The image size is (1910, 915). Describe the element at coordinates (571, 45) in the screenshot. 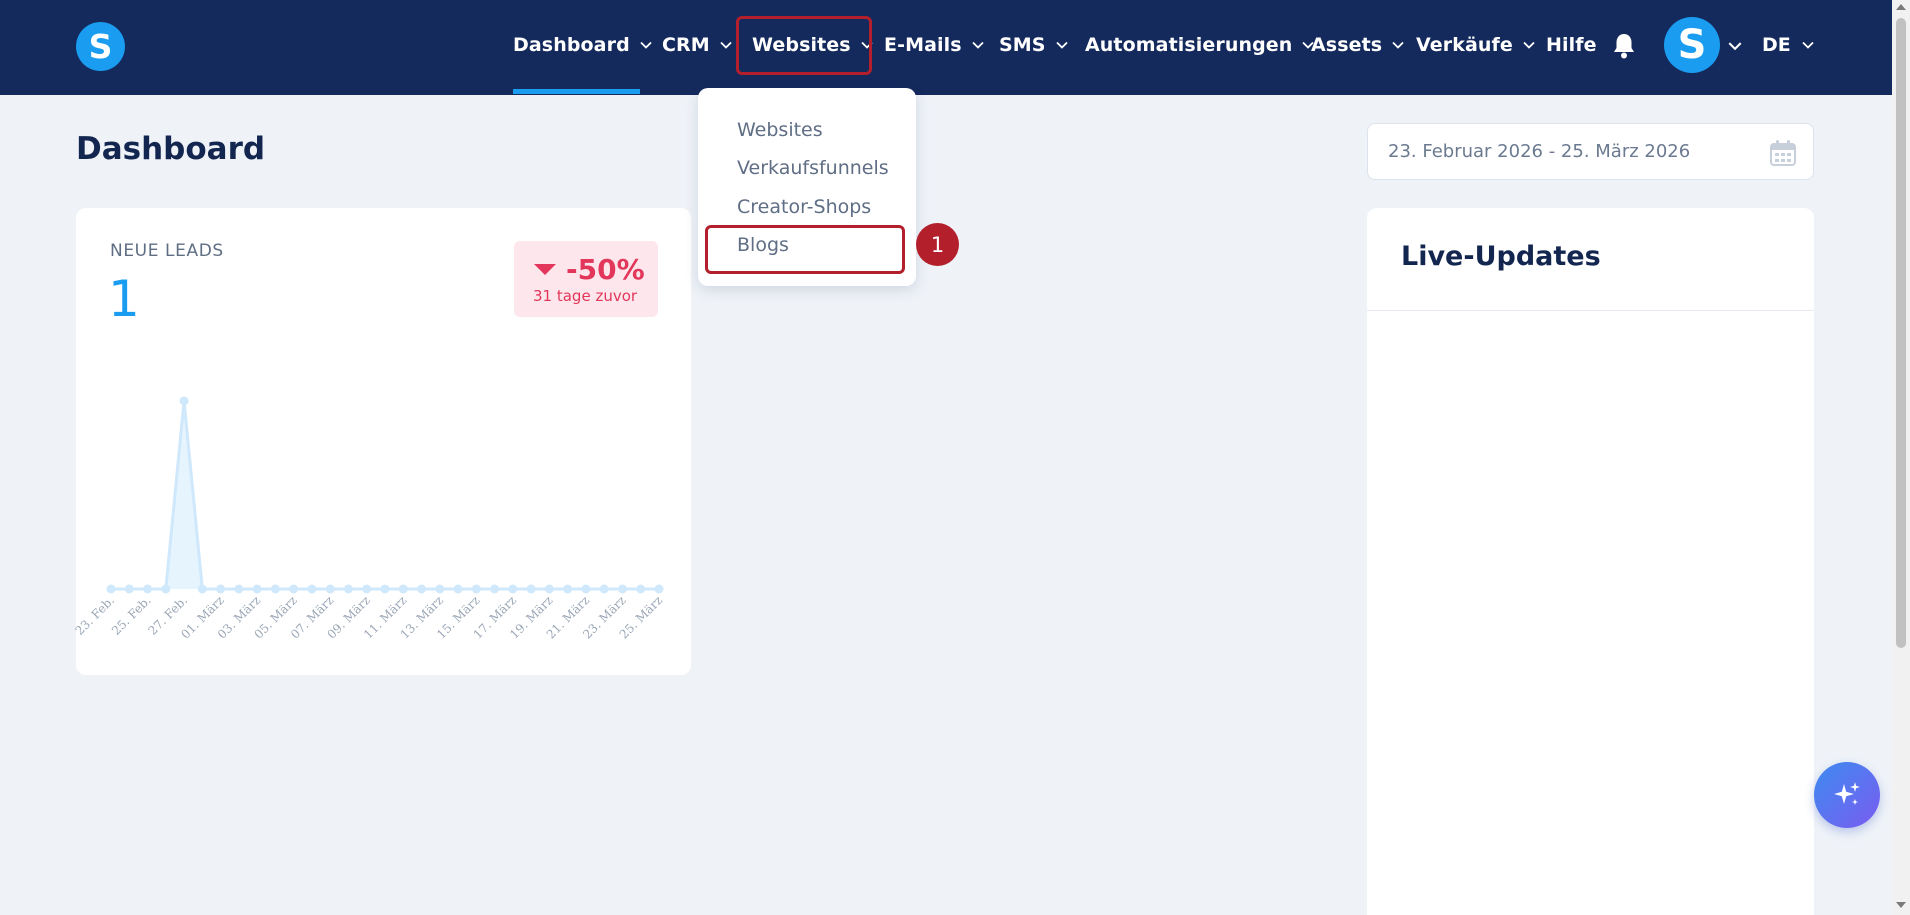

I see `nav-item-label: Dashboard` at that location.